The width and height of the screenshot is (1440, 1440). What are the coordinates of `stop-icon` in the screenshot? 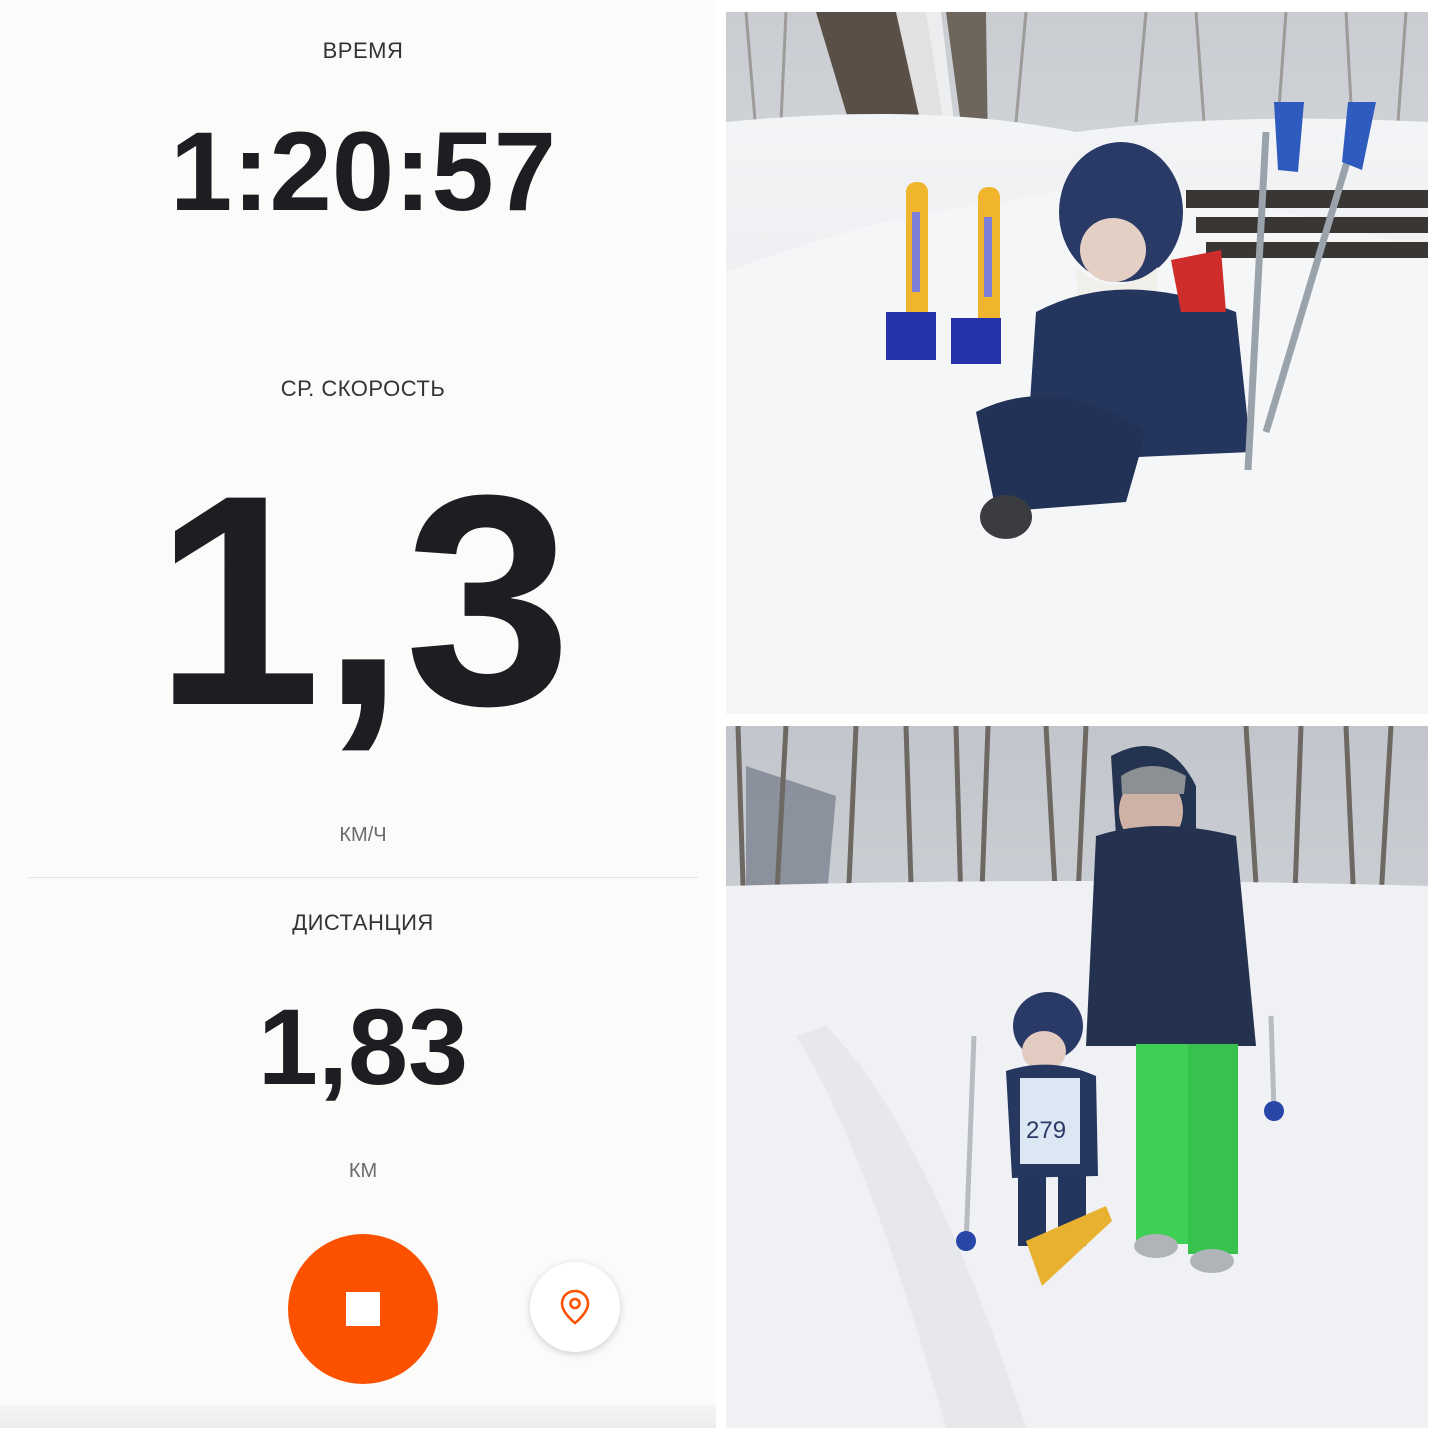 It's located at (363, 1309).